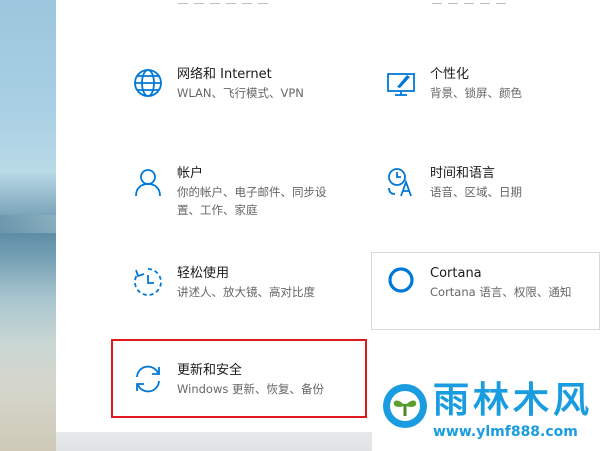 This screenshot has height=451, width=600. Describe the element at coordinates (513, 400) in the screenshot. I see `watermark-title: 雨林木风` at that location.